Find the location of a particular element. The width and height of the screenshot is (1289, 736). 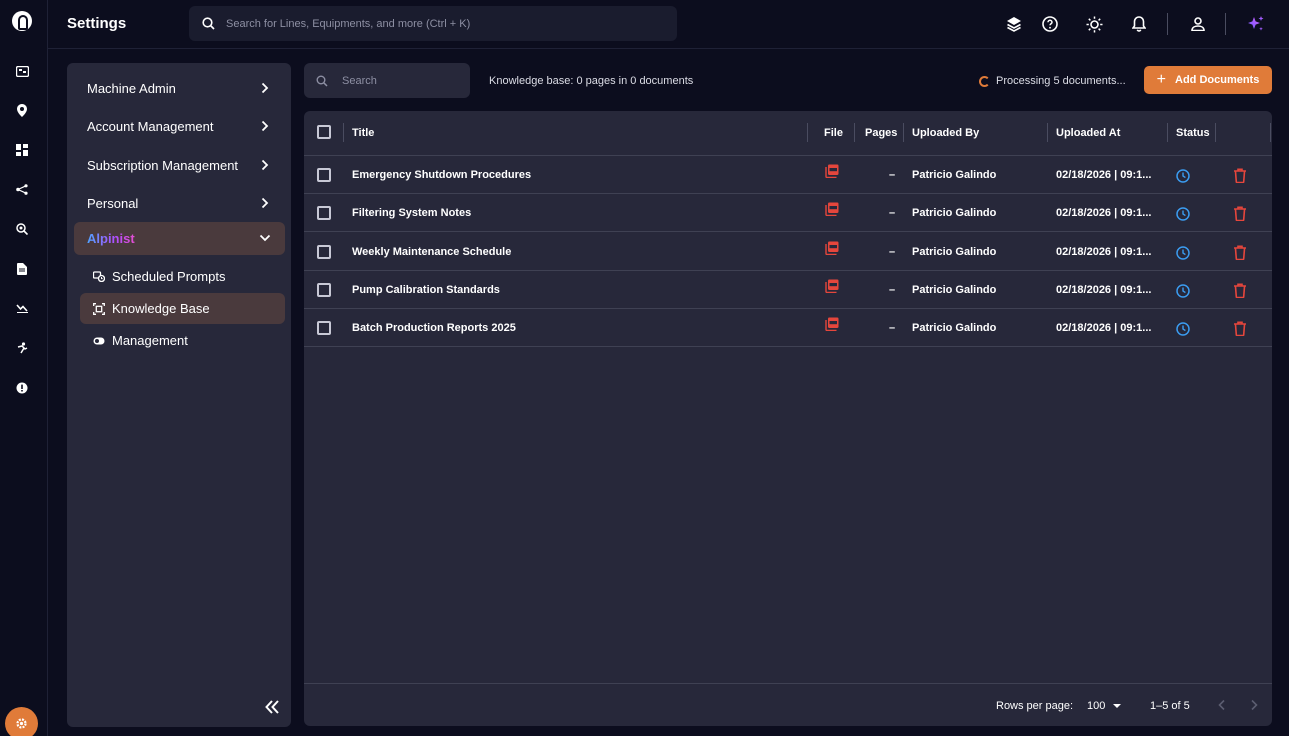

search-icon is located at coordinates (208, 23).